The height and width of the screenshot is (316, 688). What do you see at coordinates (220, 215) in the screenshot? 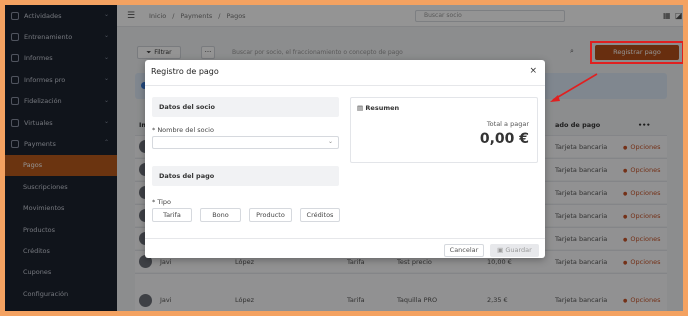
I see `type-option-bono: Bono` at bounding box center [220, 215].